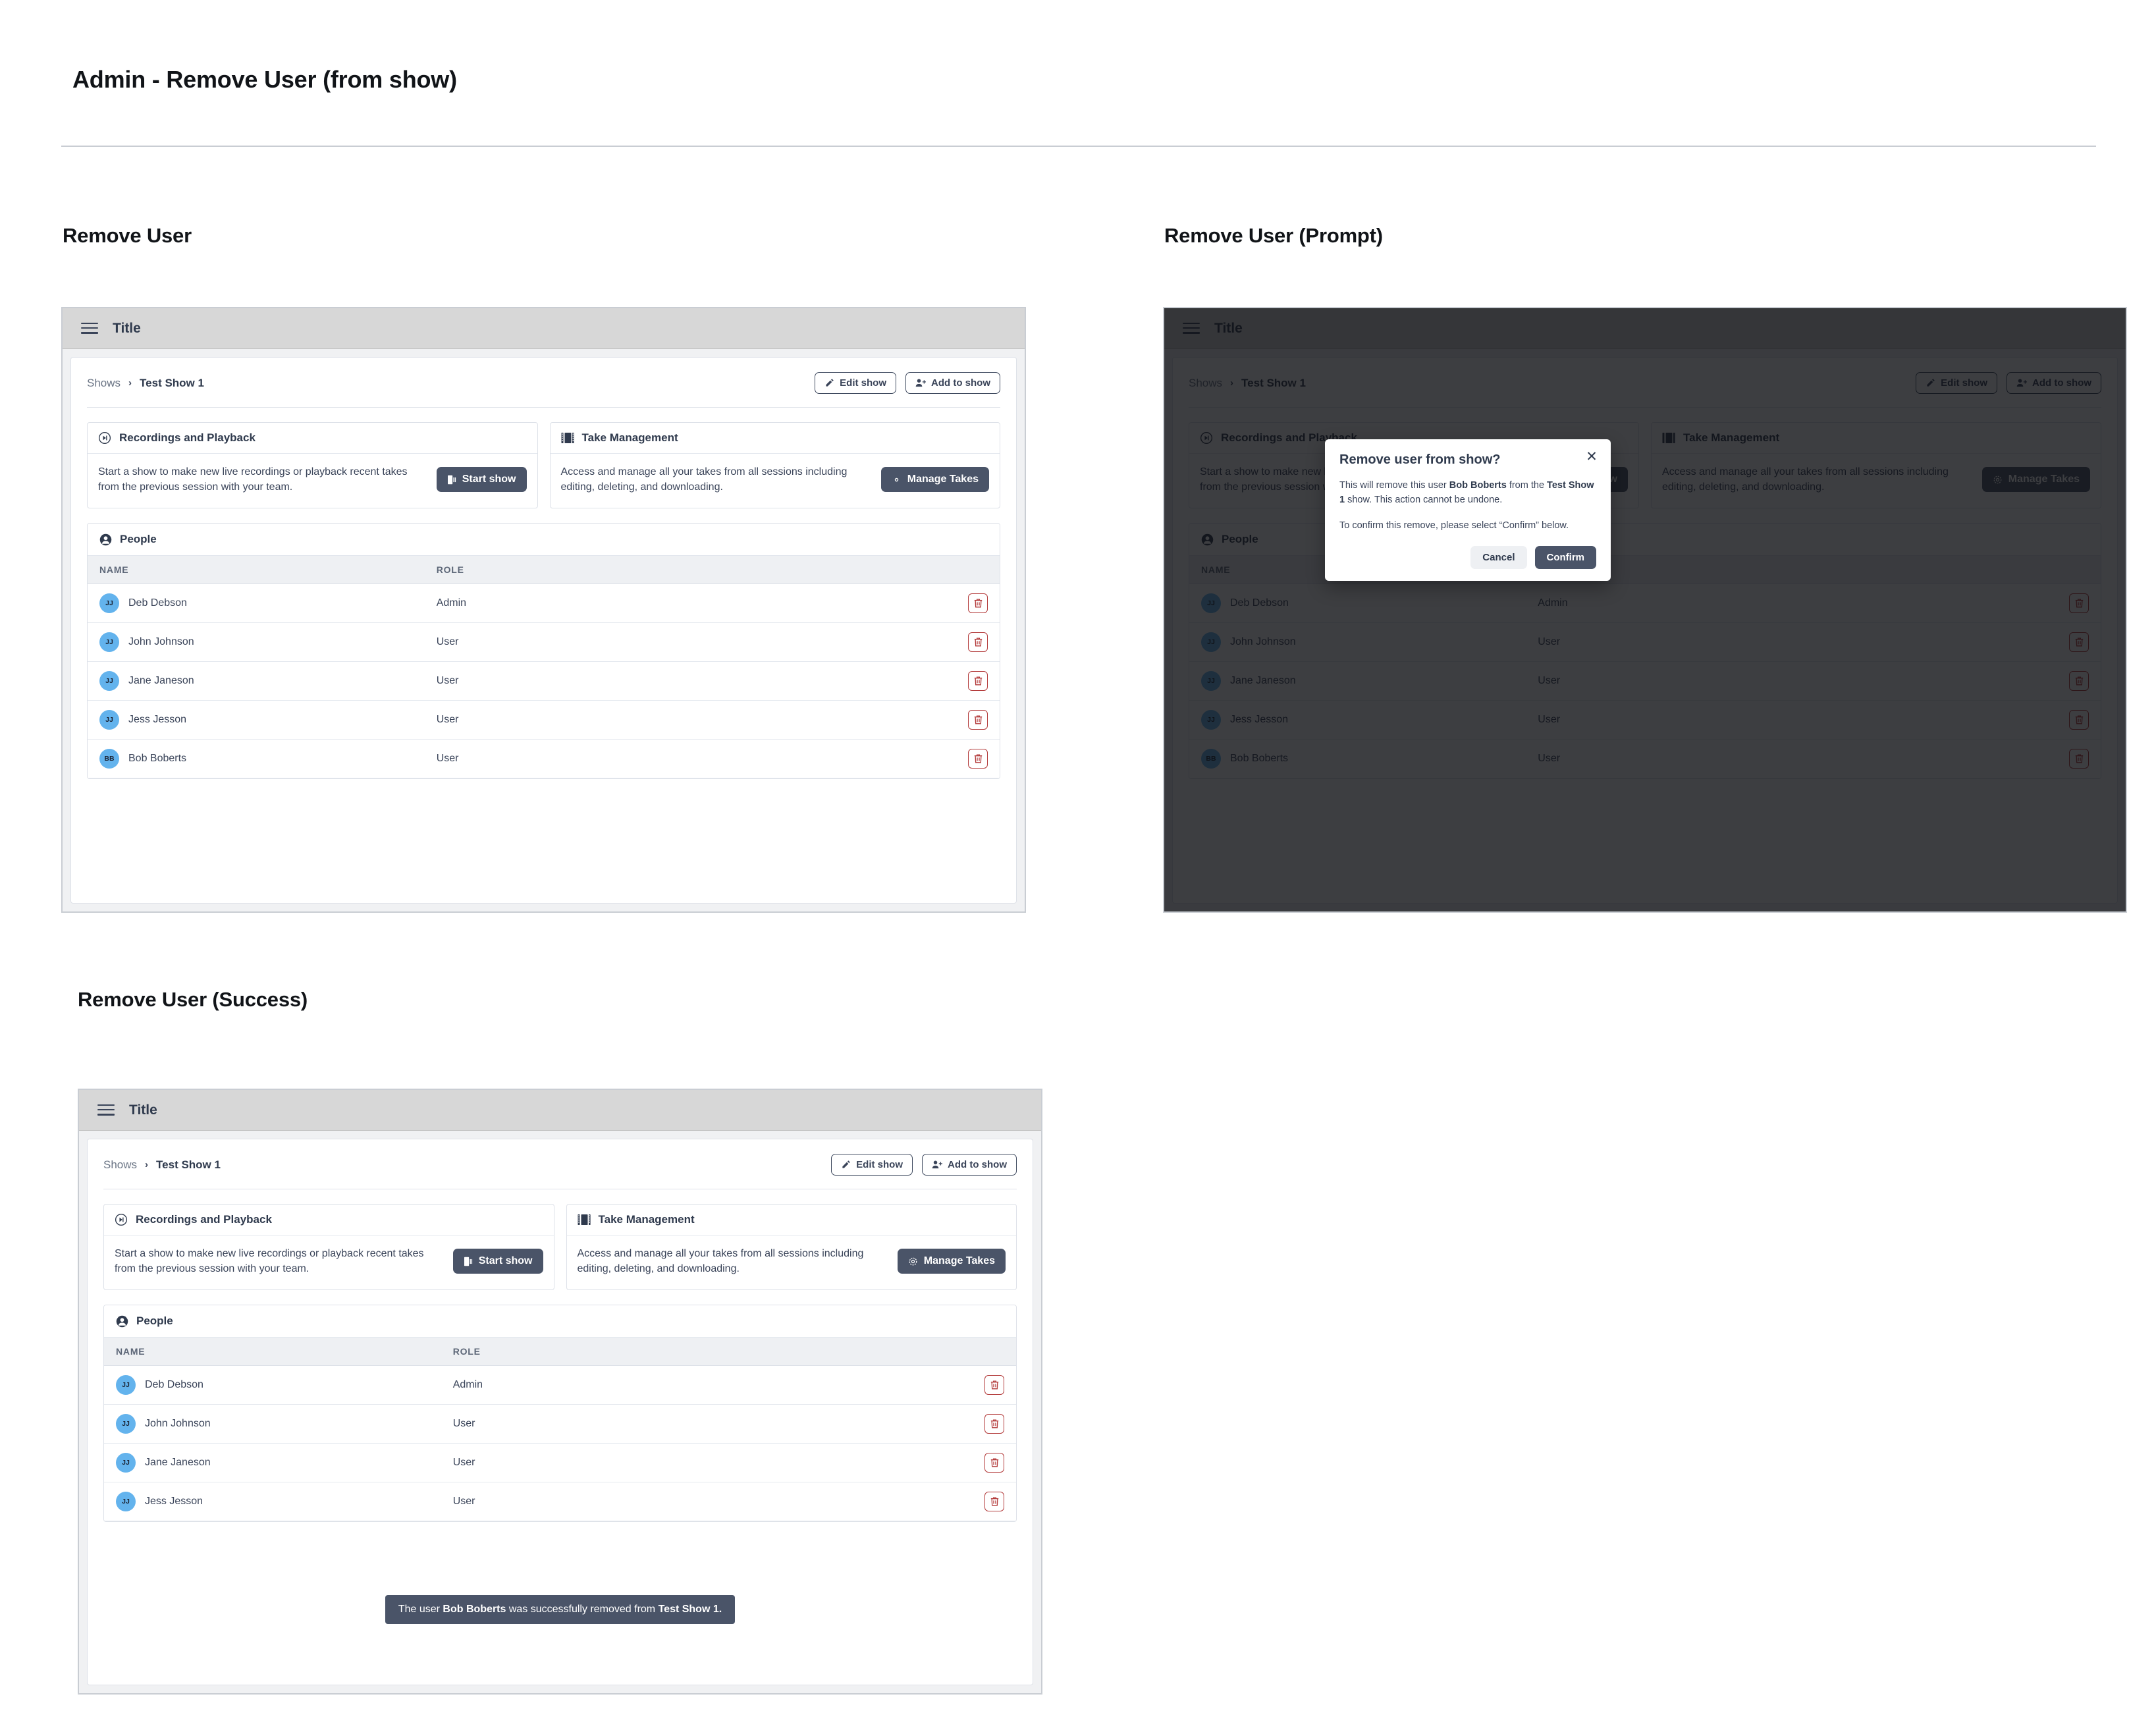 This screenshot has width=2156, height=1736. What do you see at coordinates (689, 603) in the screenshot?
I see `cell-role: Admin` at bounding box center [689, 603].